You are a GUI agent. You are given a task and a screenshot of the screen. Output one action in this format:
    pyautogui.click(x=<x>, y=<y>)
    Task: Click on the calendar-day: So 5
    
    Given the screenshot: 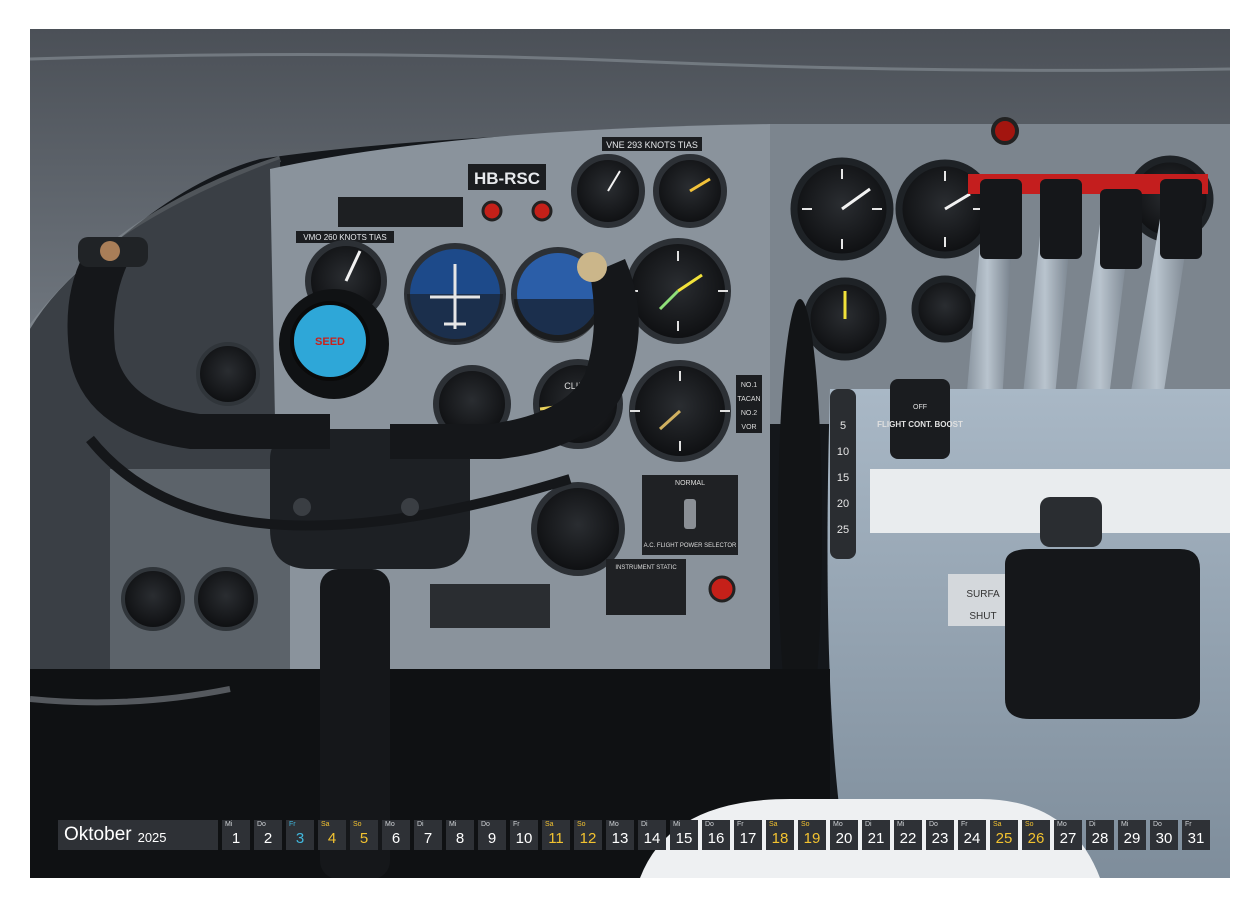 What is the action you would take?
    pyautogui.click(x=364, y=835)
    